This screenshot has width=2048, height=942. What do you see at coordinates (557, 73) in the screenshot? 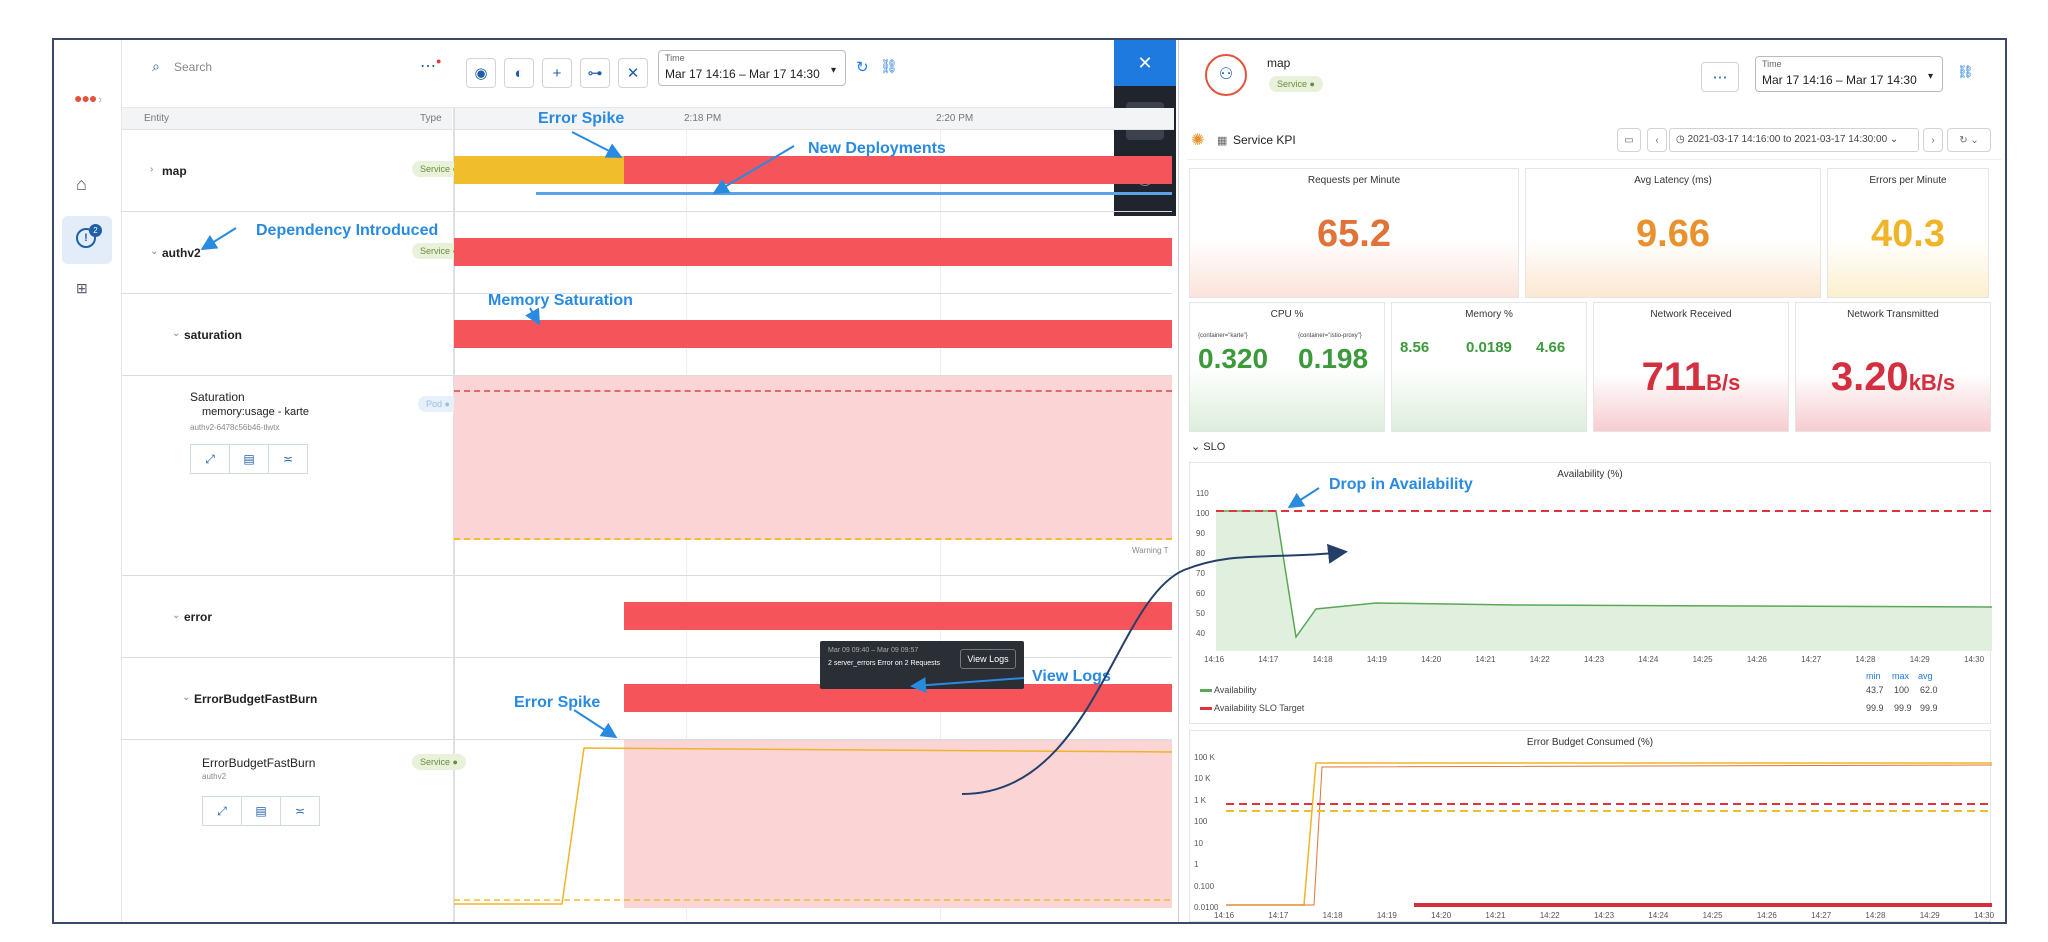
I see `add-button: +` at bounding box center [557, 73].